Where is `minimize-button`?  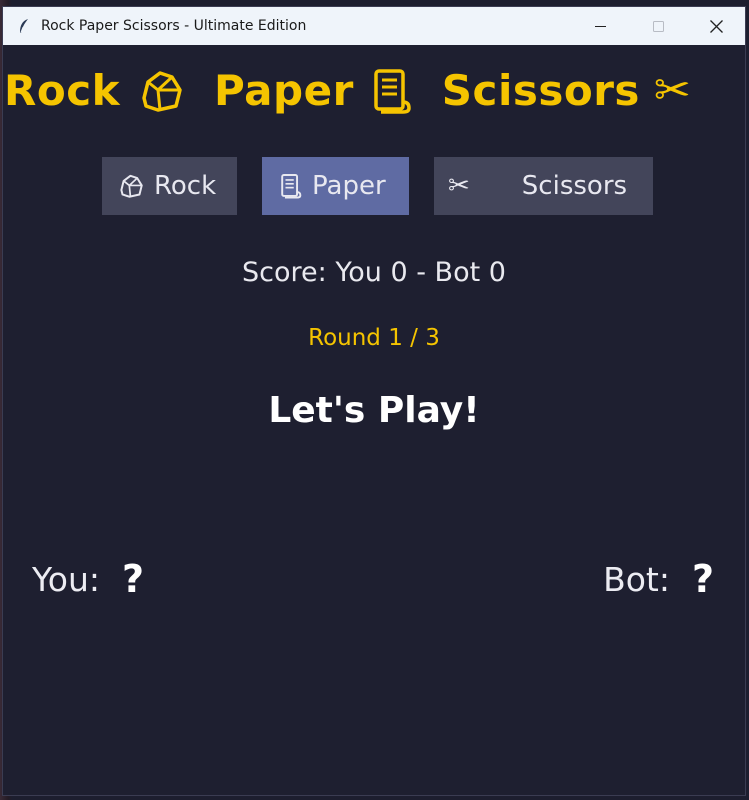 minimize-button is located at coordinates (600, 26).